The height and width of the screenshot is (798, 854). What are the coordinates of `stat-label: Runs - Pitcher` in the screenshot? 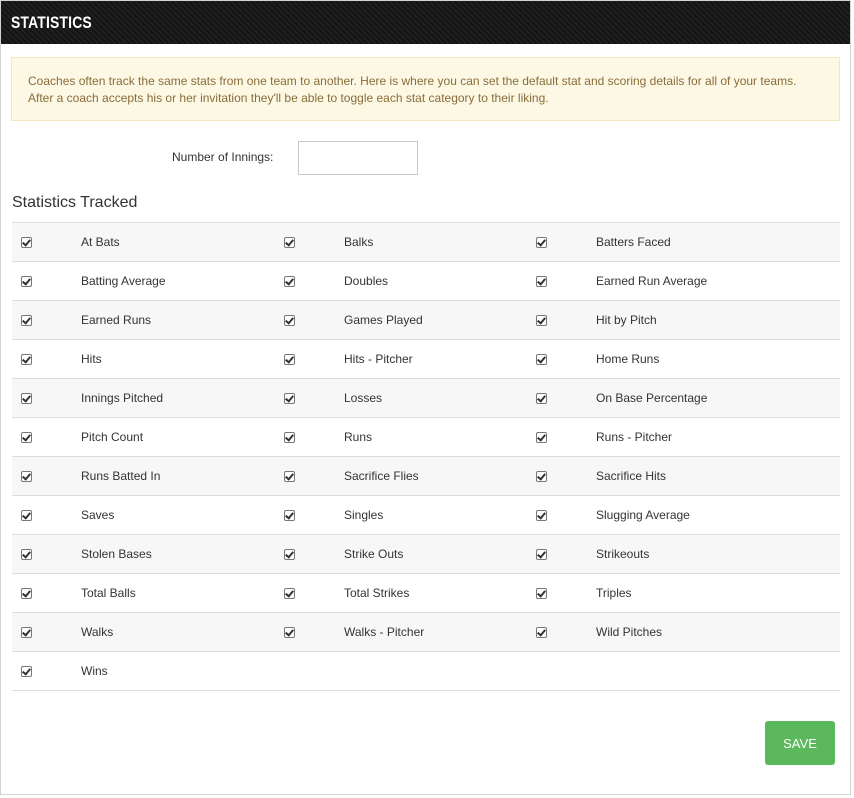 It's located at (634, 437).